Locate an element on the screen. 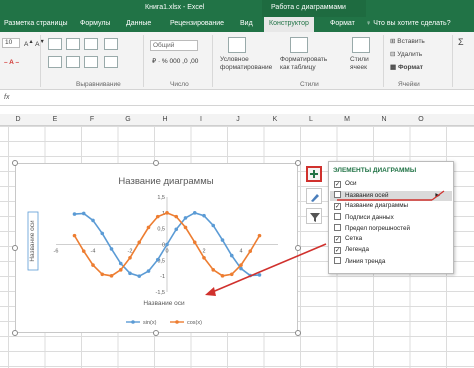  plus-icon is located at coordinates (314, 174).